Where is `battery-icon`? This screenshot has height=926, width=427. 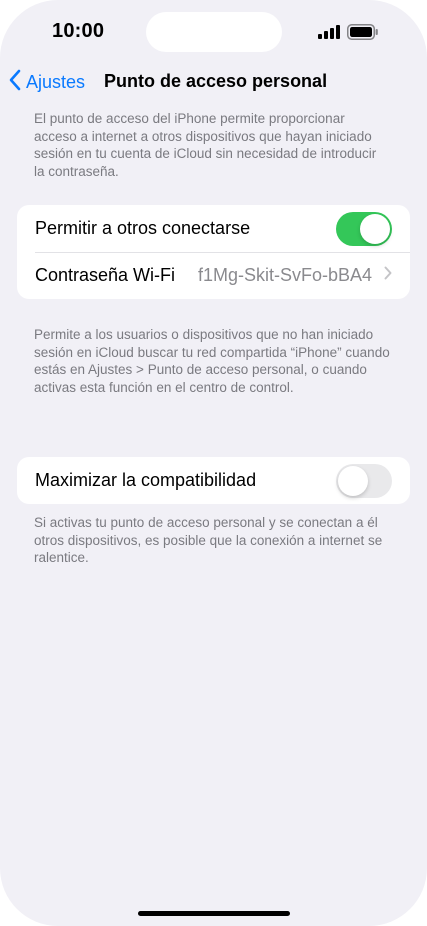 battery-icon is located at coordinates (363, 34).